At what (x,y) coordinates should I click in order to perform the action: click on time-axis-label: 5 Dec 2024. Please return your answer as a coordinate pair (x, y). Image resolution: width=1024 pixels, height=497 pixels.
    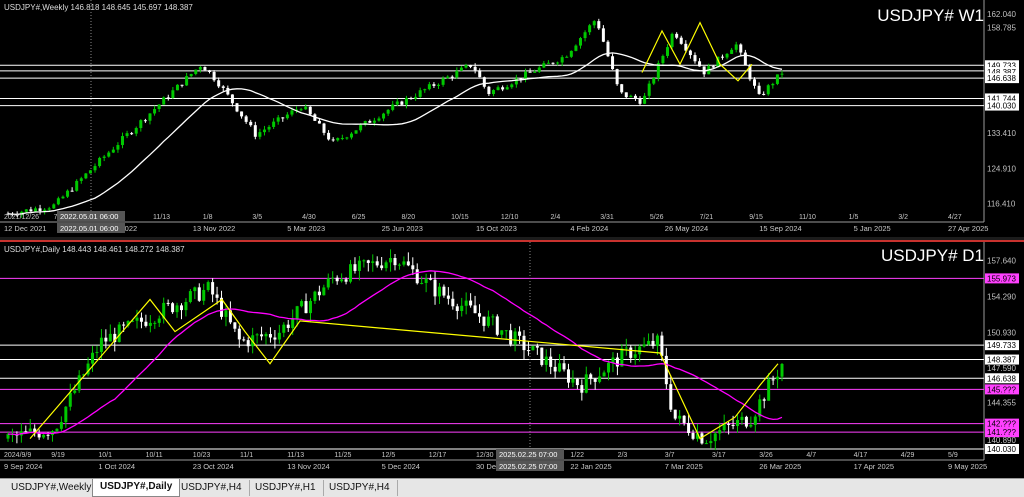
    Looking at the image, I should click on (401, 466).